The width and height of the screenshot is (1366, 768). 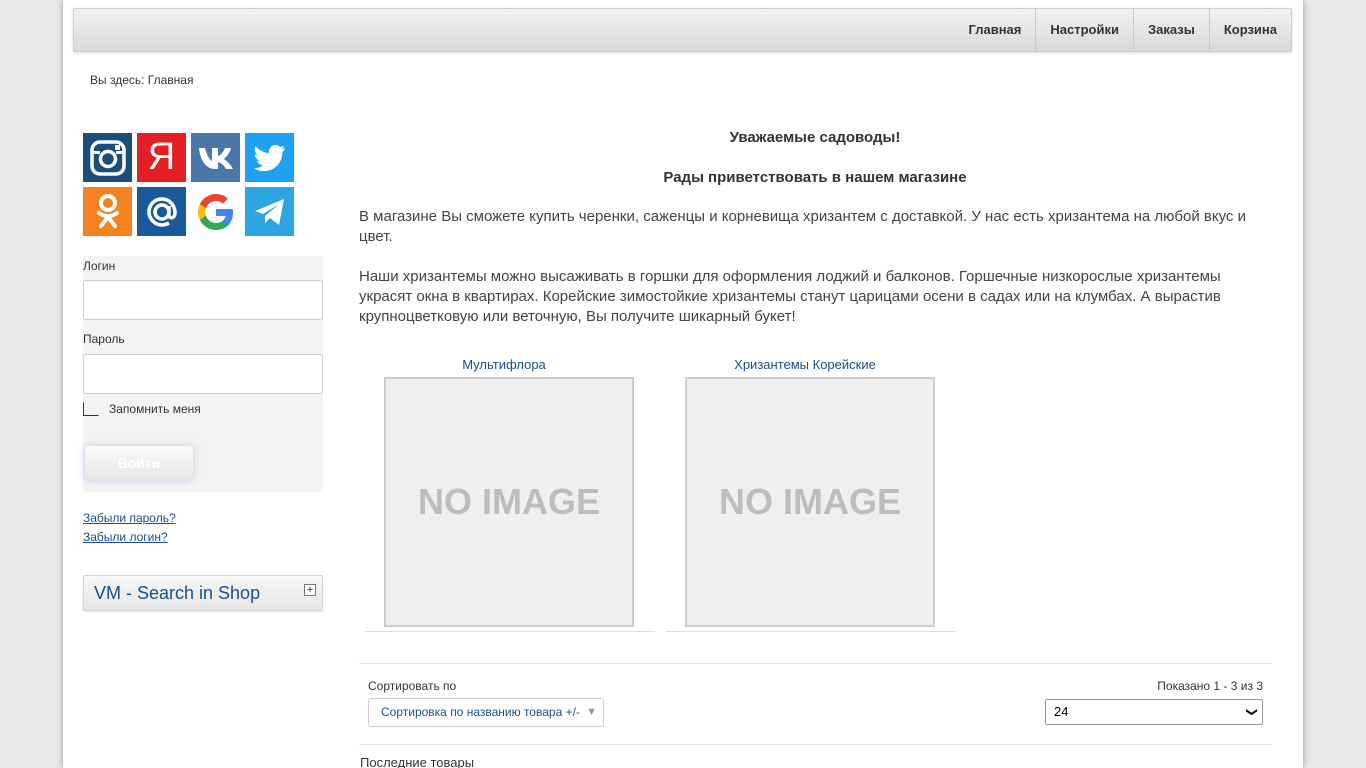 What do you see at coordinates (412, 686) in the screenshot?
I see `sort-label: Сортировать по` at bounding box center [412, 686].